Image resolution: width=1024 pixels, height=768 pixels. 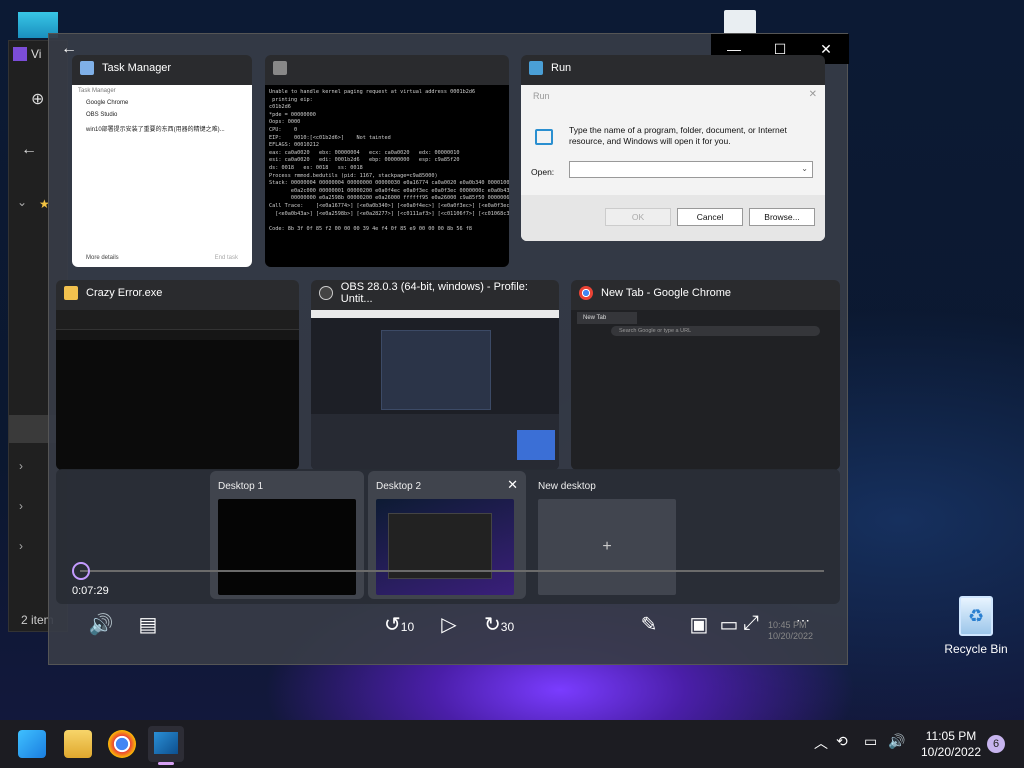 I want to click on clock-time: 11:05 PM, so click(x=951, y=736).